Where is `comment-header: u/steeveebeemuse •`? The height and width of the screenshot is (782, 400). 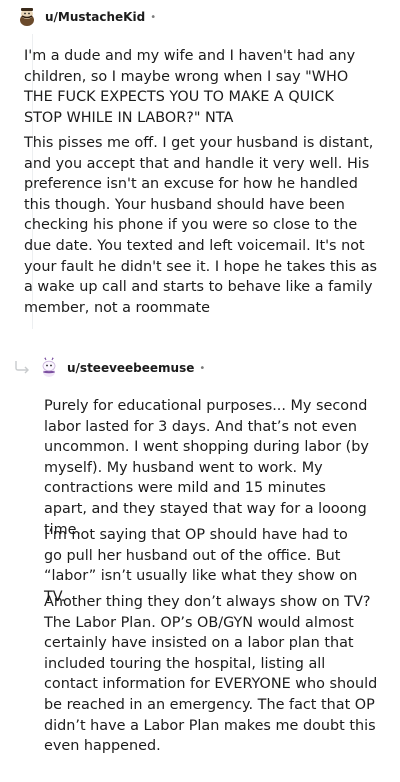 comment-header: u/steeveebeemuse • is located at coordinates (121, 368).